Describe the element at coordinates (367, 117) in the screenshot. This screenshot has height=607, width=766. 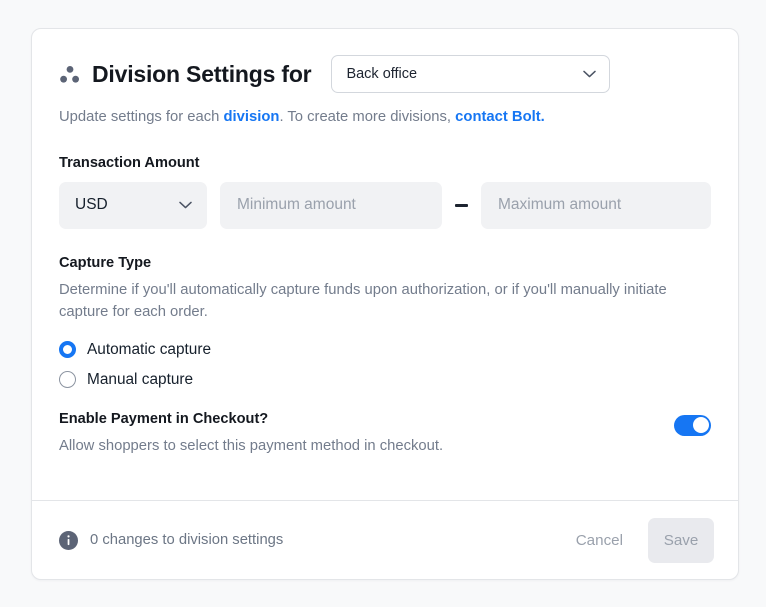
I see `subtitle-text-2: . To create more divisions,` at that location.